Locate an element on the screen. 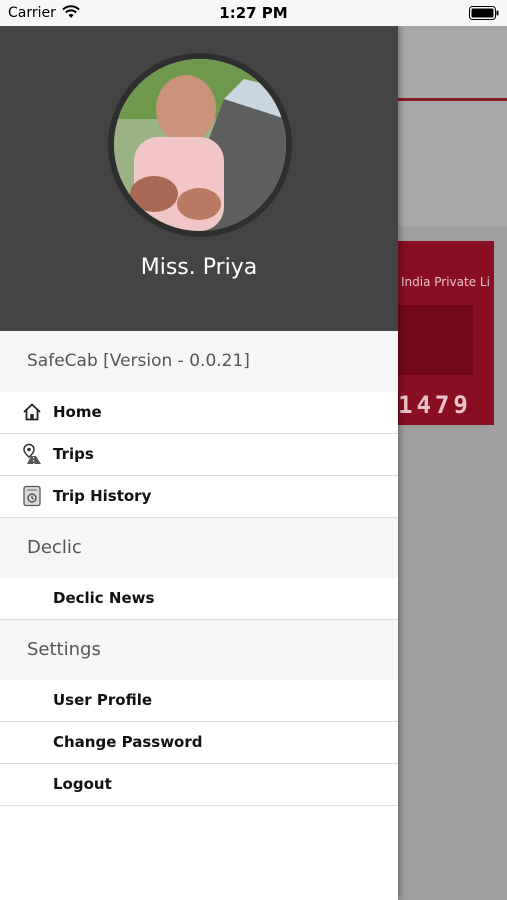  battery-icon is located at coordinates (484, 13).